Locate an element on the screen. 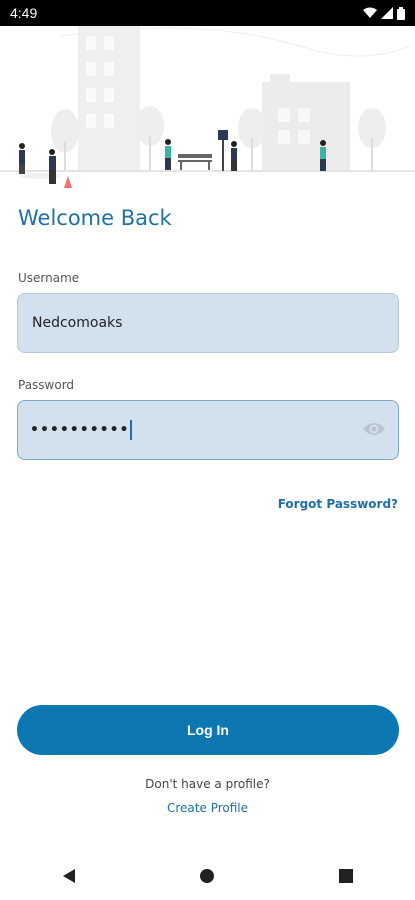 The height and width of the screenshot is (900, 415). signup-prompt: Don't have a profile? is located at coordinates (207, 784).